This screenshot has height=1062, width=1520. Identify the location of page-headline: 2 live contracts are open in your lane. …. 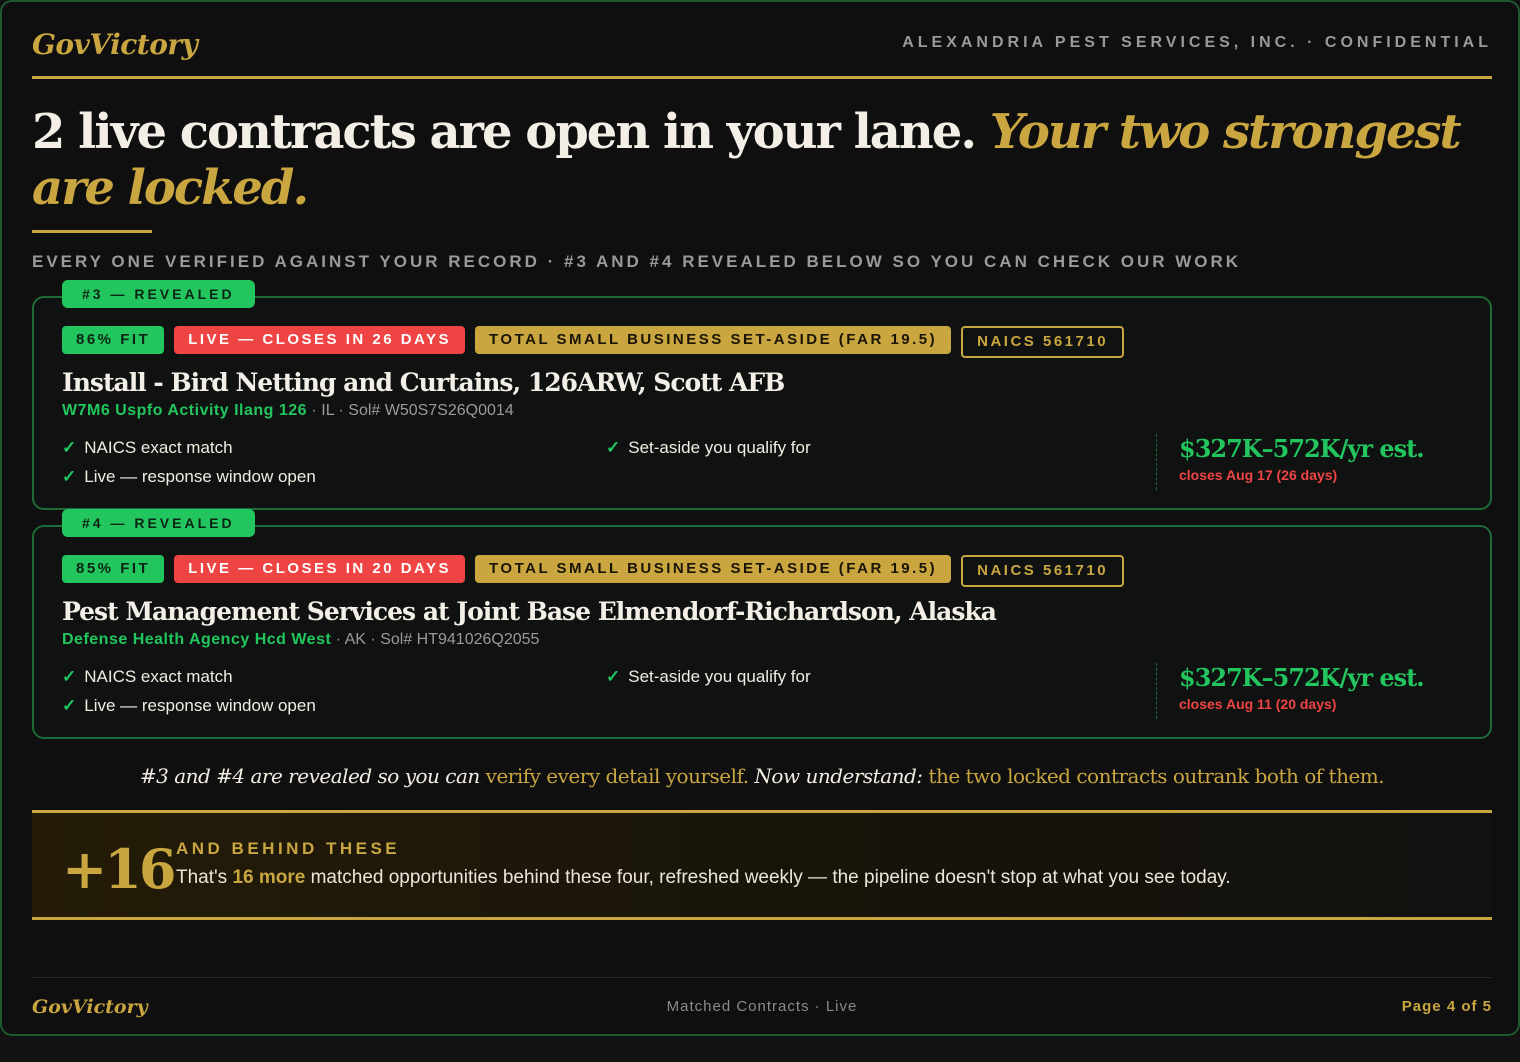
(752, 160).